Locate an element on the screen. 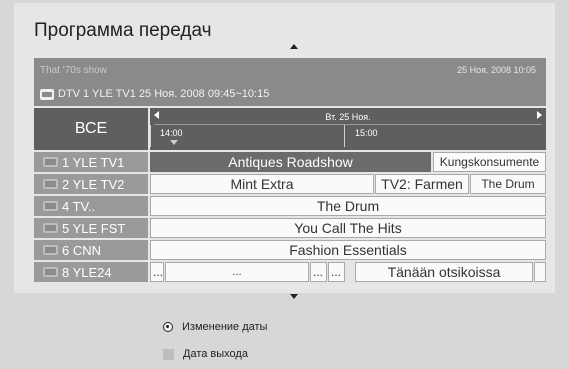 The height and width of the screenshot is (369, 569). current-program-details: DTV 1 YLE TV1 25 Ноя. 2008 09:45~10:15 is located at coordinates (164, 94).